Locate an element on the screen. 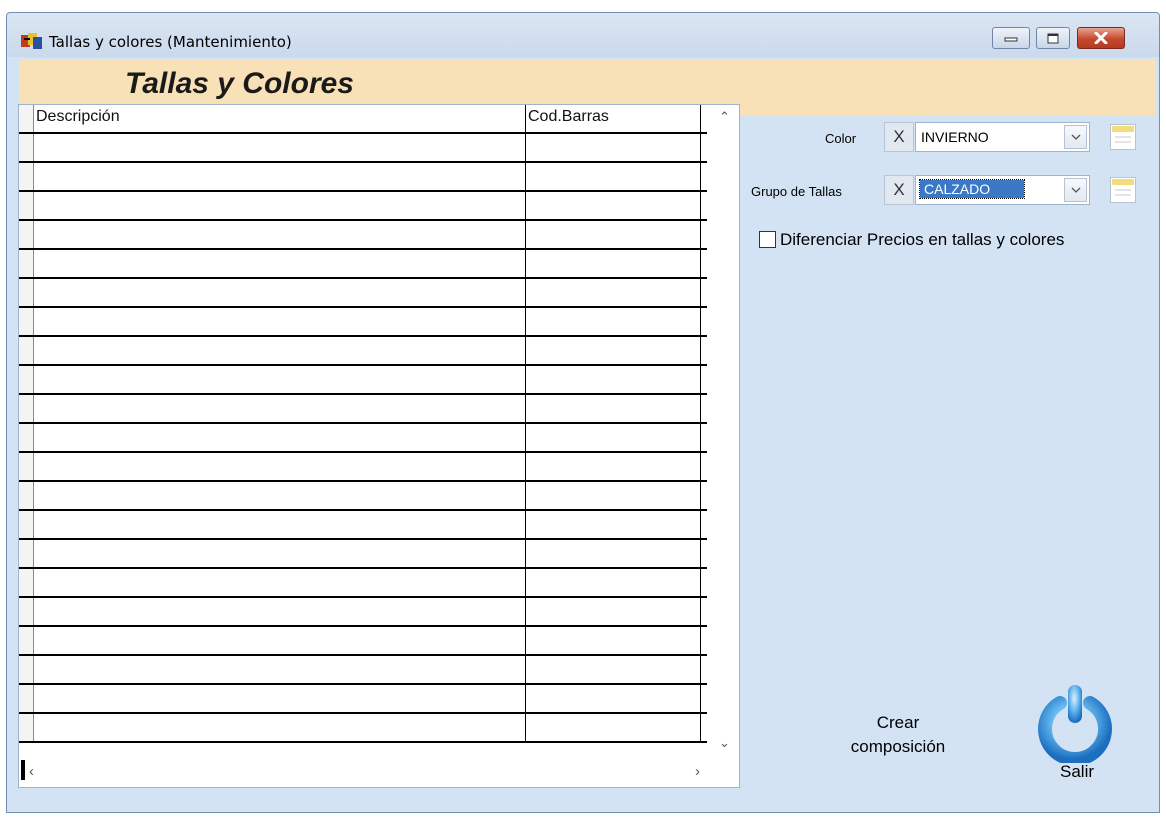  vertical-scrollbar: ⌃ ⌄ is located at coordinates (723, 431).